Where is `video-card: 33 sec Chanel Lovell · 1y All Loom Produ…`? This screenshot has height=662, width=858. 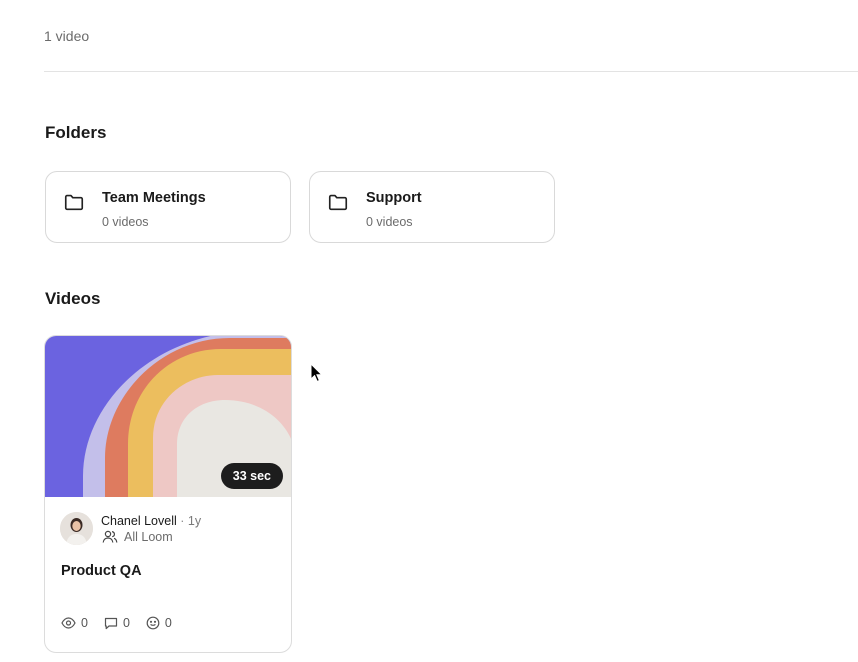
video-card: 33 sec Chanel Lovell · 1y All Loom Produ… is located at coordinates (168, 494).